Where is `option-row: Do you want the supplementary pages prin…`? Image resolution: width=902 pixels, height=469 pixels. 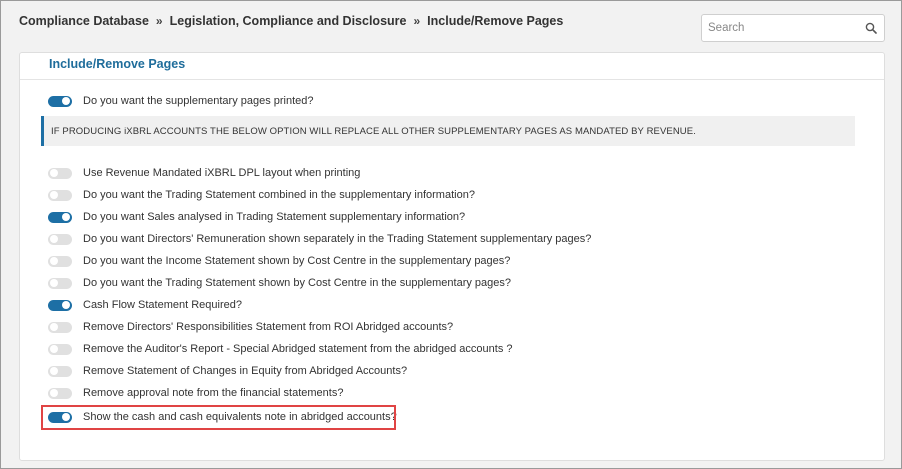 option-row: Do you want the supplementary pages prin… is located at coordinates (181, 101).